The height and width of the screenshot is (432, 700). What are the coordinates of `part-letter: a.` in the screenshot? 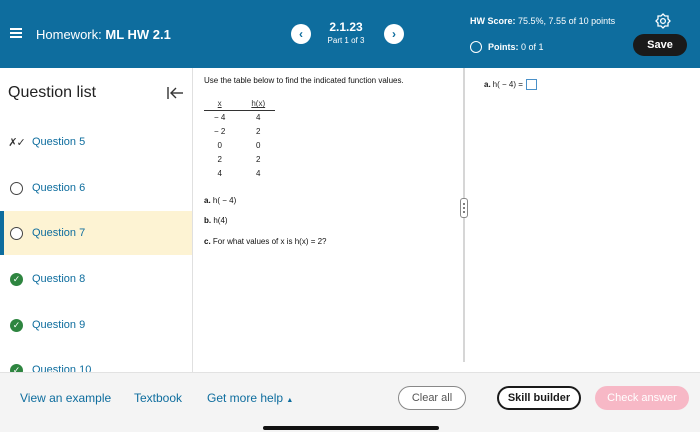 It's located at (207, 200).